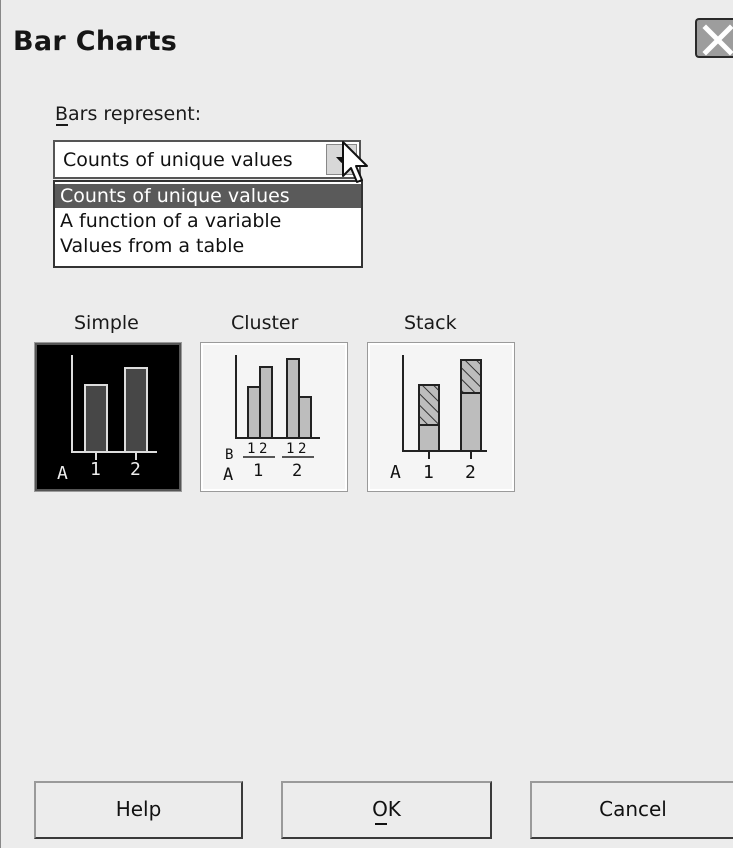 This screenshot has width=733, height=848. I want to click on simple-tick-2: 2, so click(135, 469).